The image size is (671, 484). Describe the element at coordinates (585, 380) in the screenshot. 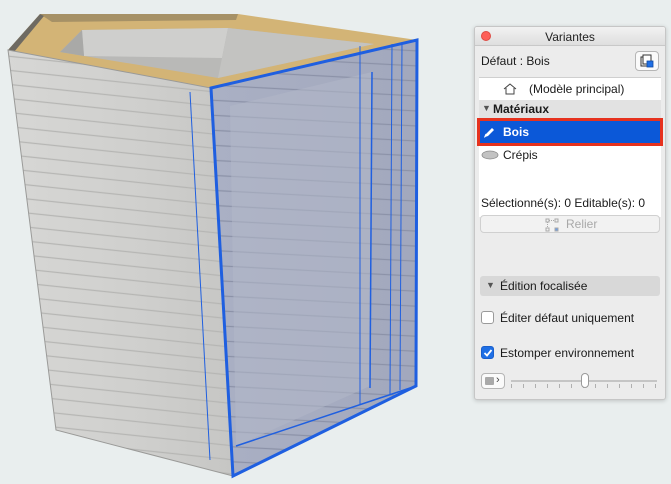

I see `fade-slider-thumb` at that location.